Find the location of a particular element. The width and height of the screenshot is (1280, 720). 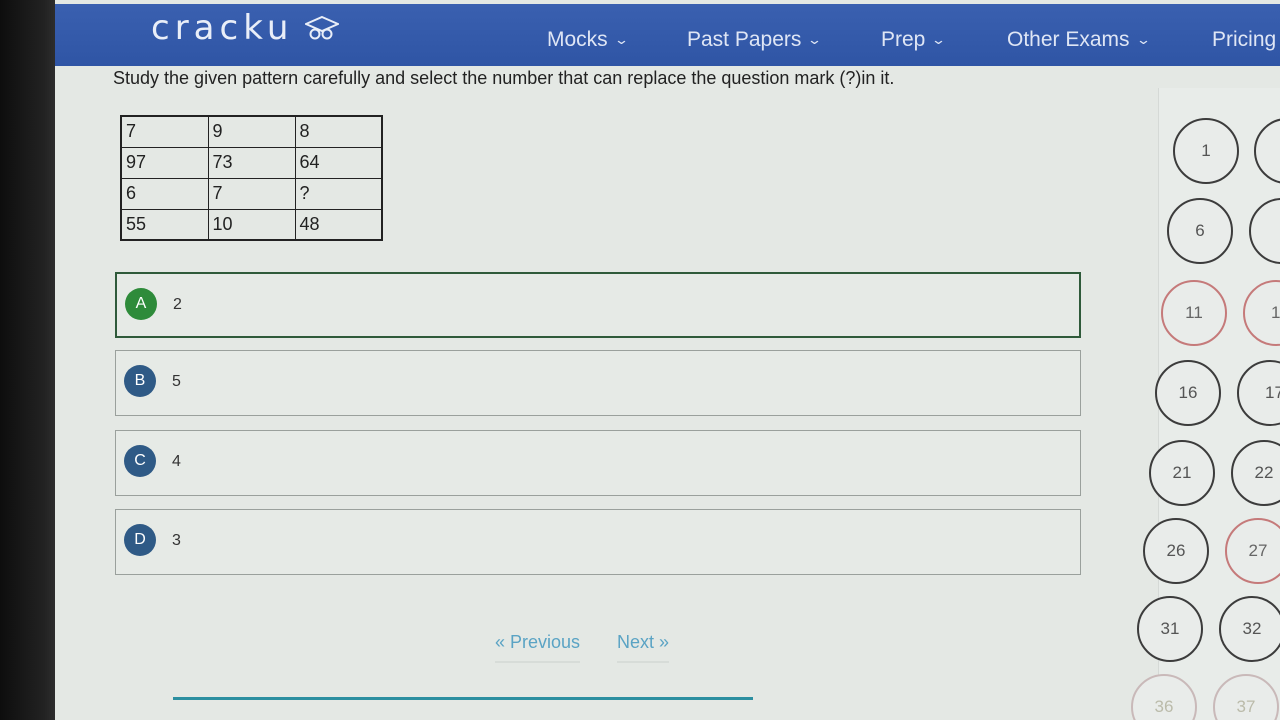

option-c-badge: C is located at coordinates (140, 461).